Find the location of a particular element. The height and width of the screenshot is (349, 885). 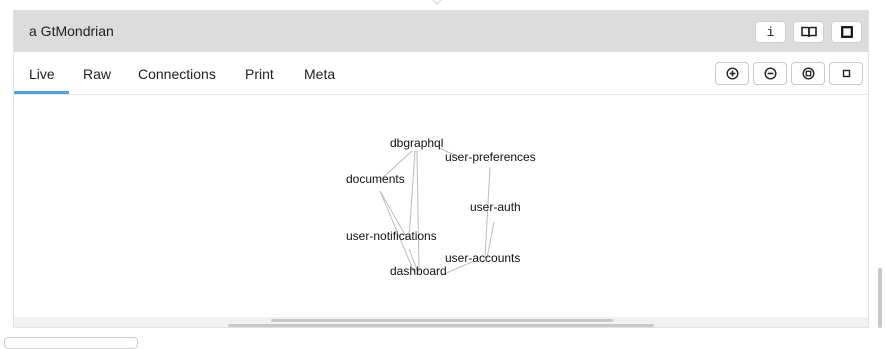

graph-node-user-preferences: user-preferences is located at coordinates (490, 157).